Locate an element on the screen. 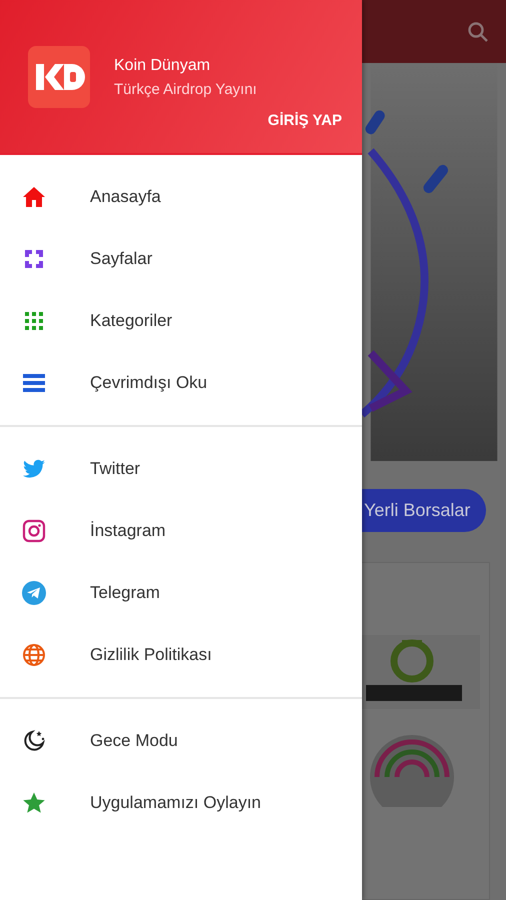  menu-item: Gece Modu is located at coordinates (181, 741).